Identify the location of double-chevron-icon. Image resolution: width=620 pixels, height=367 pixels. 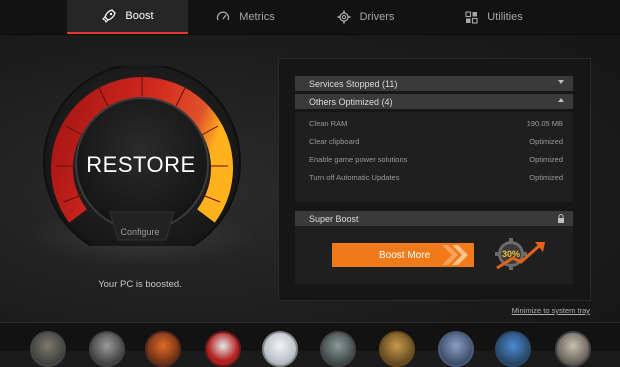
(455, 255).